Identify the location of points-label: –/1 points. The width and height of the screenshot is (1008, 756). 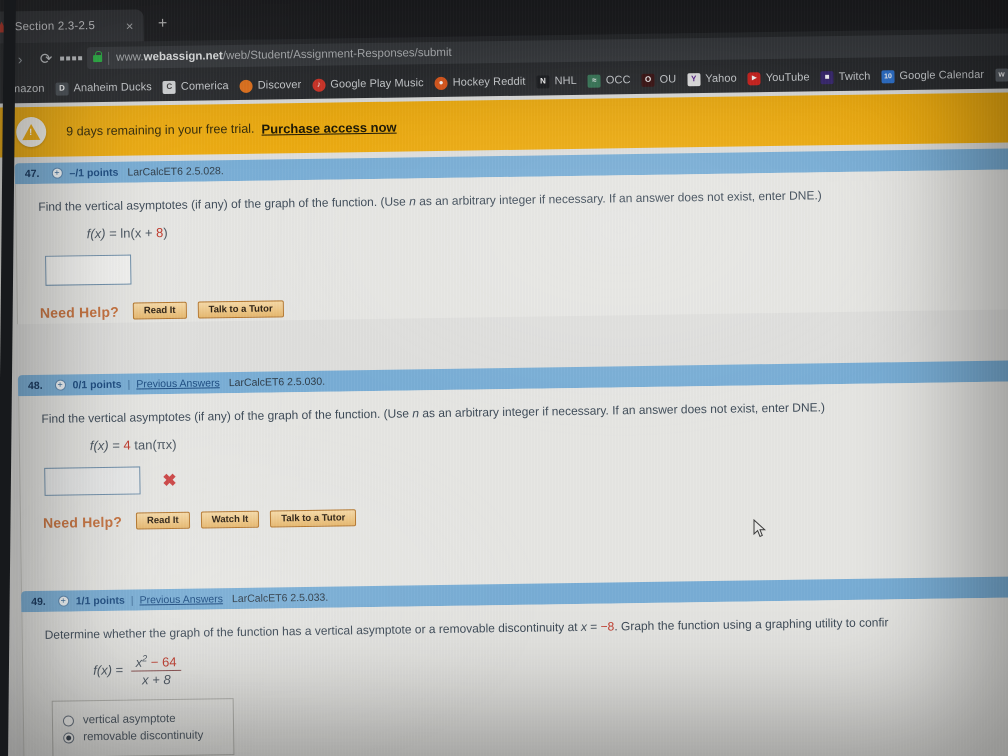
(94, 172).